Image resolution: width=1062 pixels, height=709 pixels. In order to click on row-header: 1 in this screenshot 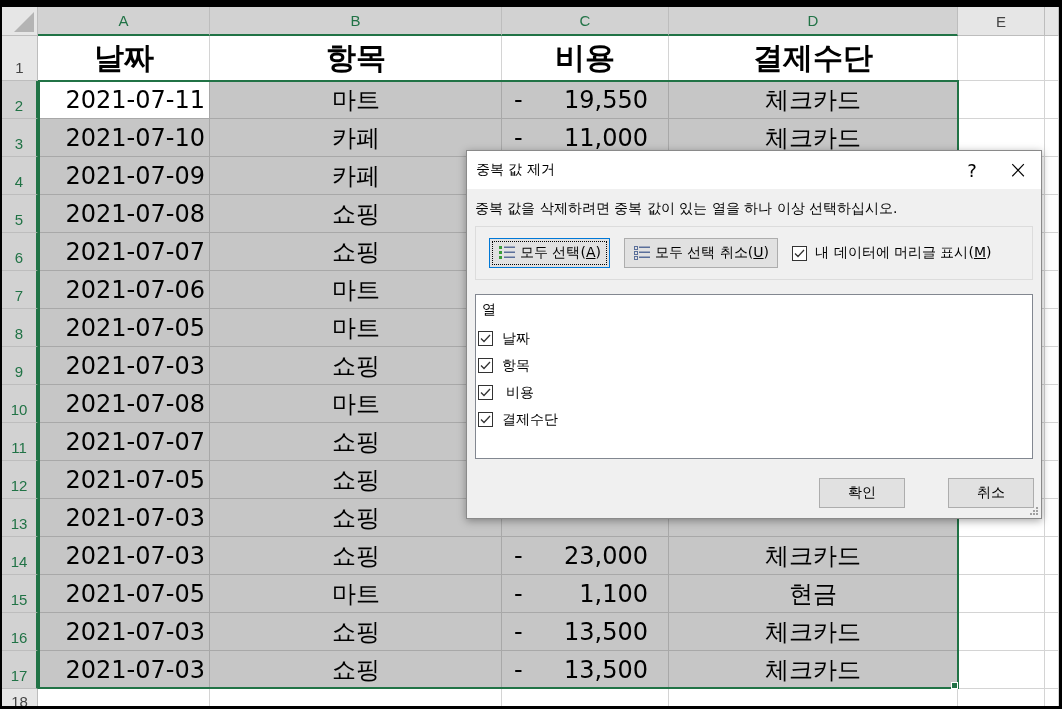, I will do `click(20, 58)`.